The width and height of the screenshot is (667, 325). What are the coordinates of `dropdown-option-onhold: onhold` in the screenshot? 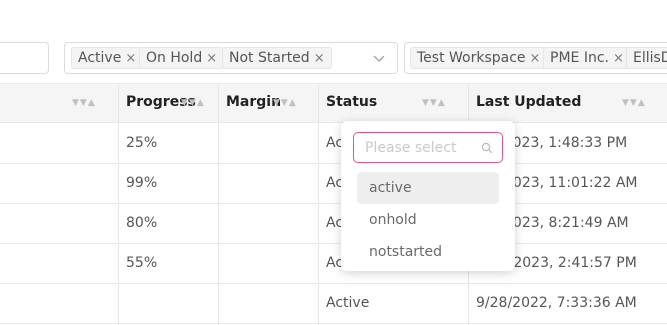 It's located at (428, 220).